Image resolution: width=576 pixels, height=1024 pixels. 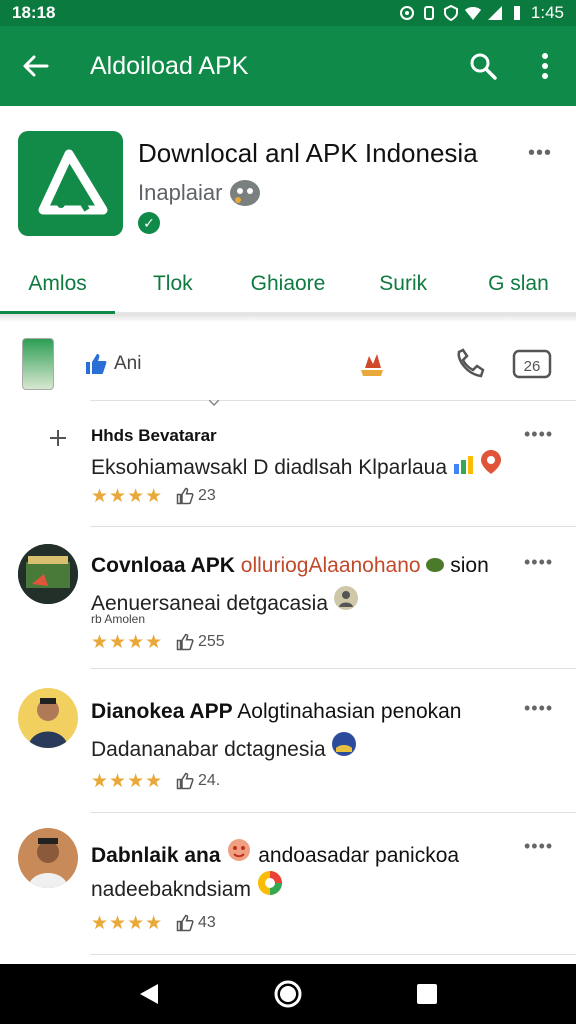 I want to click on review-subtitle: rb Amolen, so click(x=118, y=619).